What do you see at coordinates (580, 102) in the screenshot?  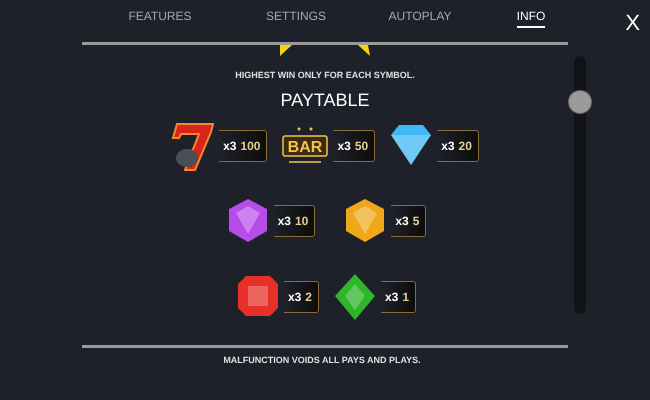 I see `scrollbar-thumb` at bounding box center [580, 102].